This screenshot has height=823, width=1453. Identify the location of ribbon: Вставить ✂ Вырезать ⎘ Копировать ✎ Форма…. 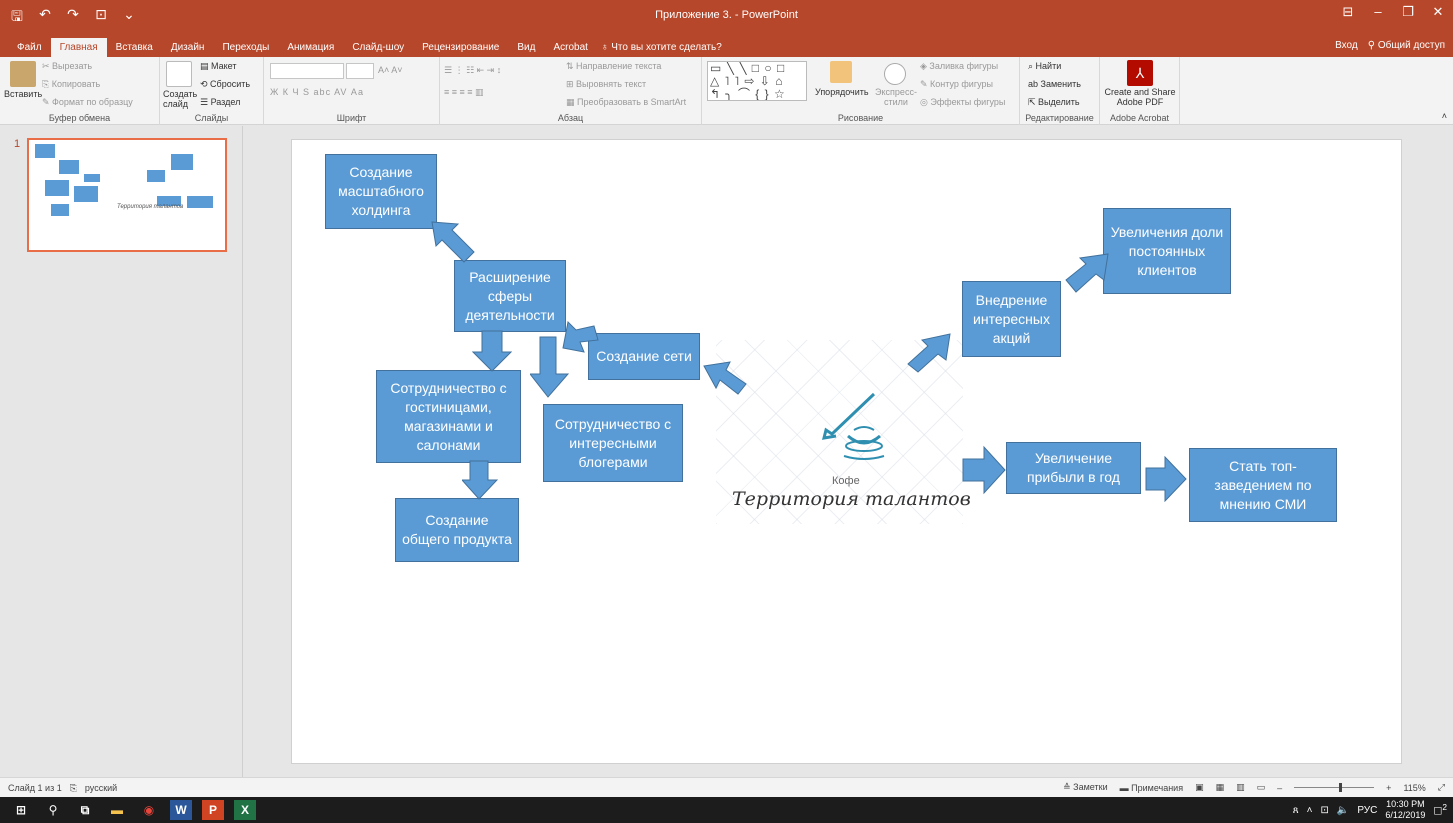
(726, 91).